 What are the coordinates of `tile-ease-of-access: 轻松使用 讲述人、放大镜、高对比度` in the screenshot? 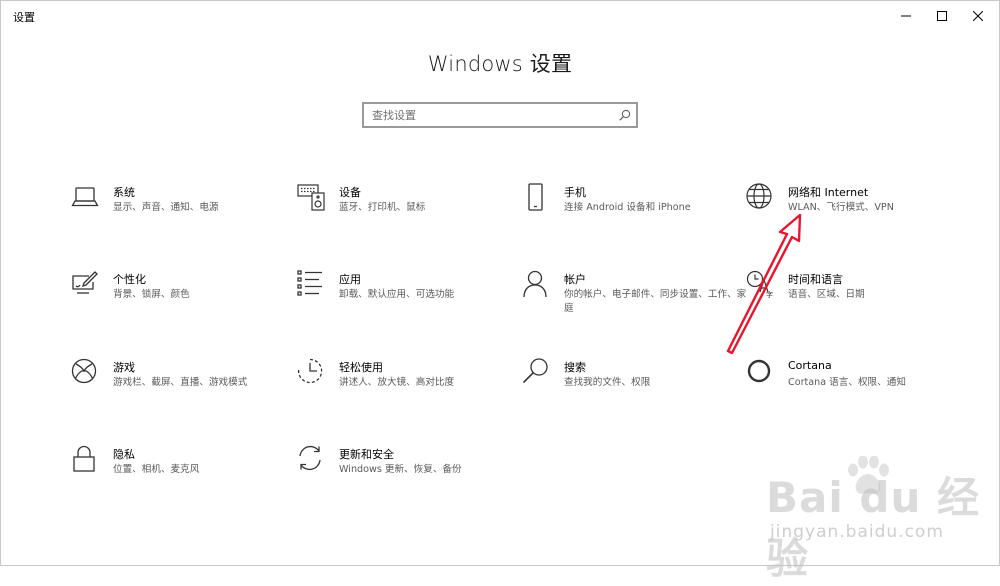 It's located at (409, 386).